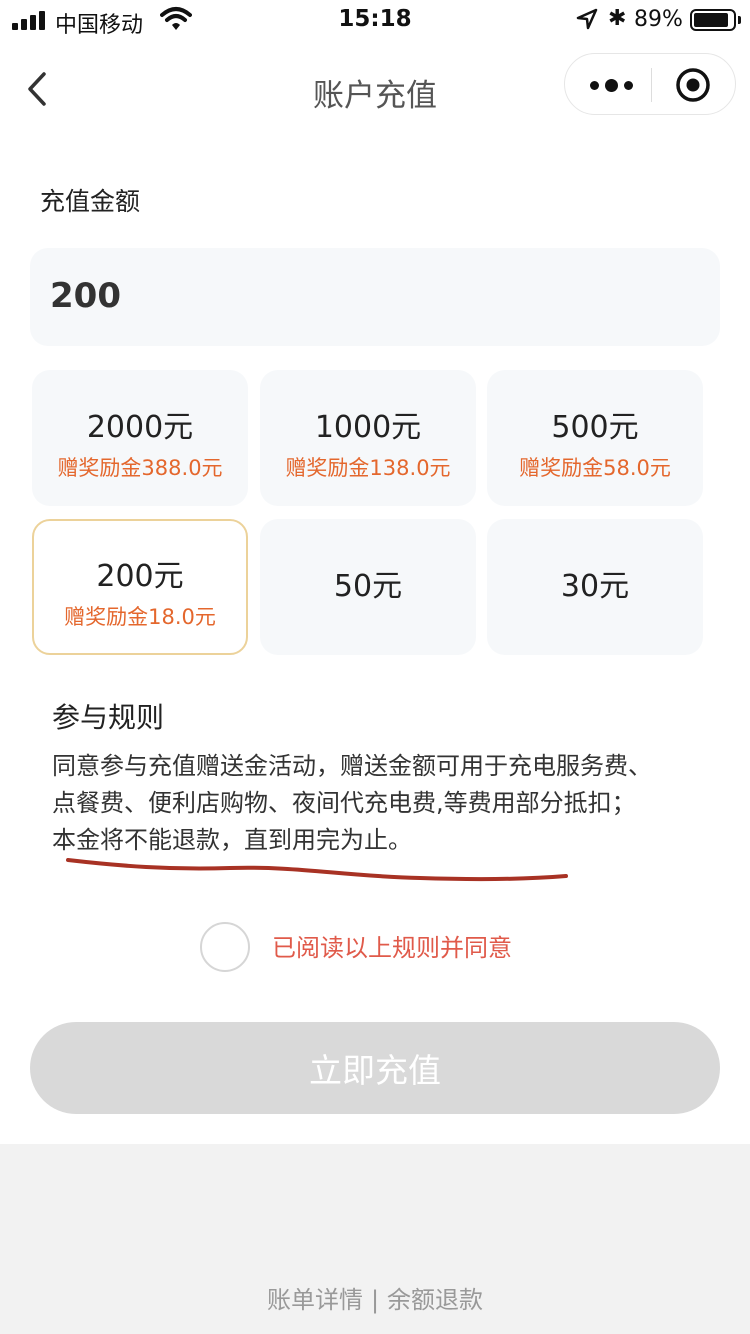 The image size is (750, 1334). Describe the element at coordinates (435, 1300) in the screenshot. I see `balance-refund-link: 余额退款` at that location.